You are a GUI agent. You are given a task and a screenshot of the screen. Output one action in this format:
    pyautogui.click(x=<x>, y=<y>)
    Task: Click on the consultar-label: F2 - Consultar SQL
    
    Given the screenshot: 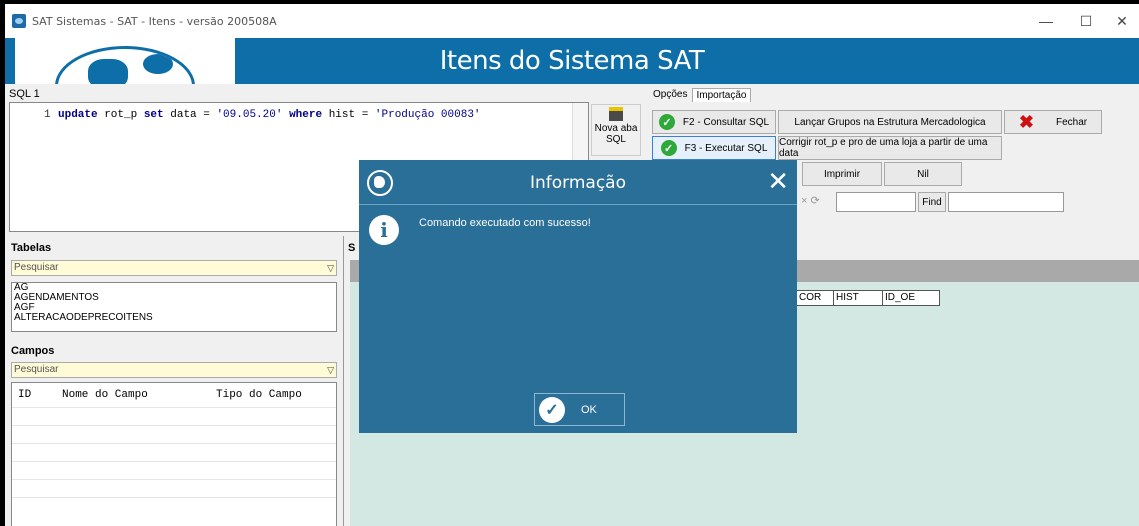 What is the action you would take?
    pyautogui.click(x=726, y=122)
    